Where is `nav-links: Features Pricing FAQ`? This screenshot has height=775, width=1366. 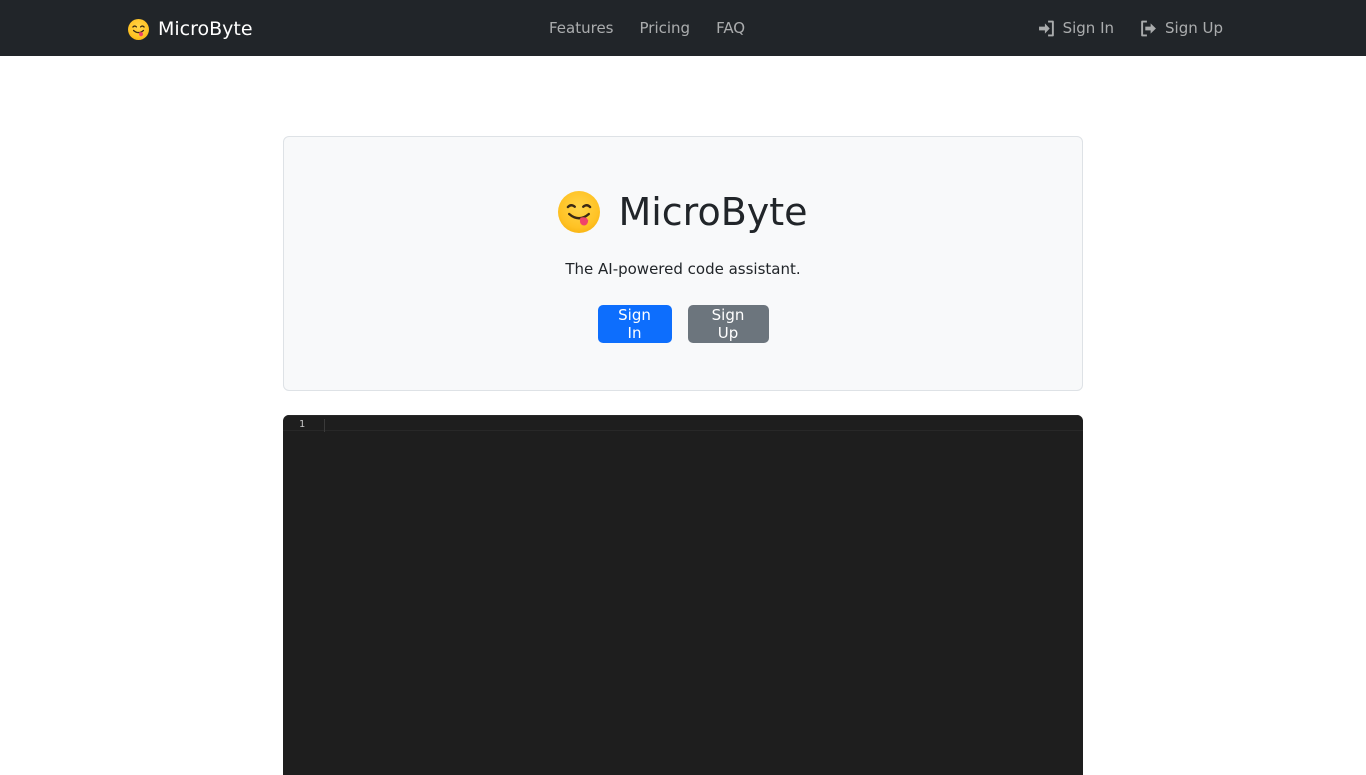
nav-links: Features Pricing FAQ is located at coordinates (647, 28).